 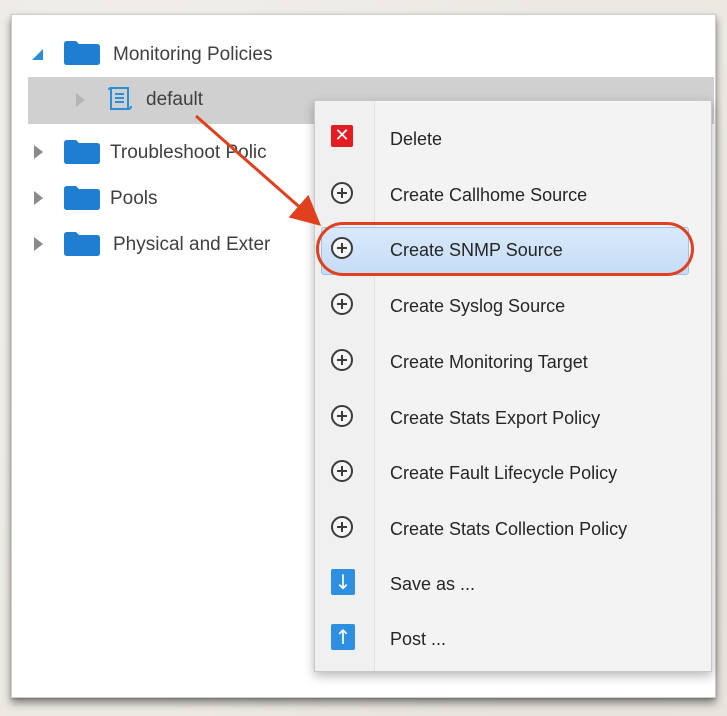 I want to click on menu-item-label: Create Fault Lifecycle Policy, so click(x=504, y=472).